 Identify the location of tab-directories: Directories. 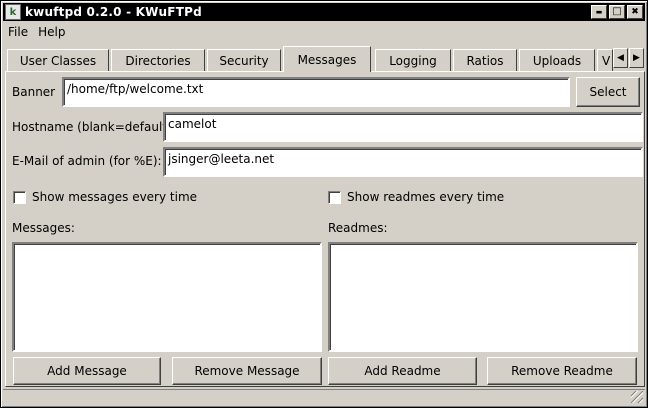
(158, 60).